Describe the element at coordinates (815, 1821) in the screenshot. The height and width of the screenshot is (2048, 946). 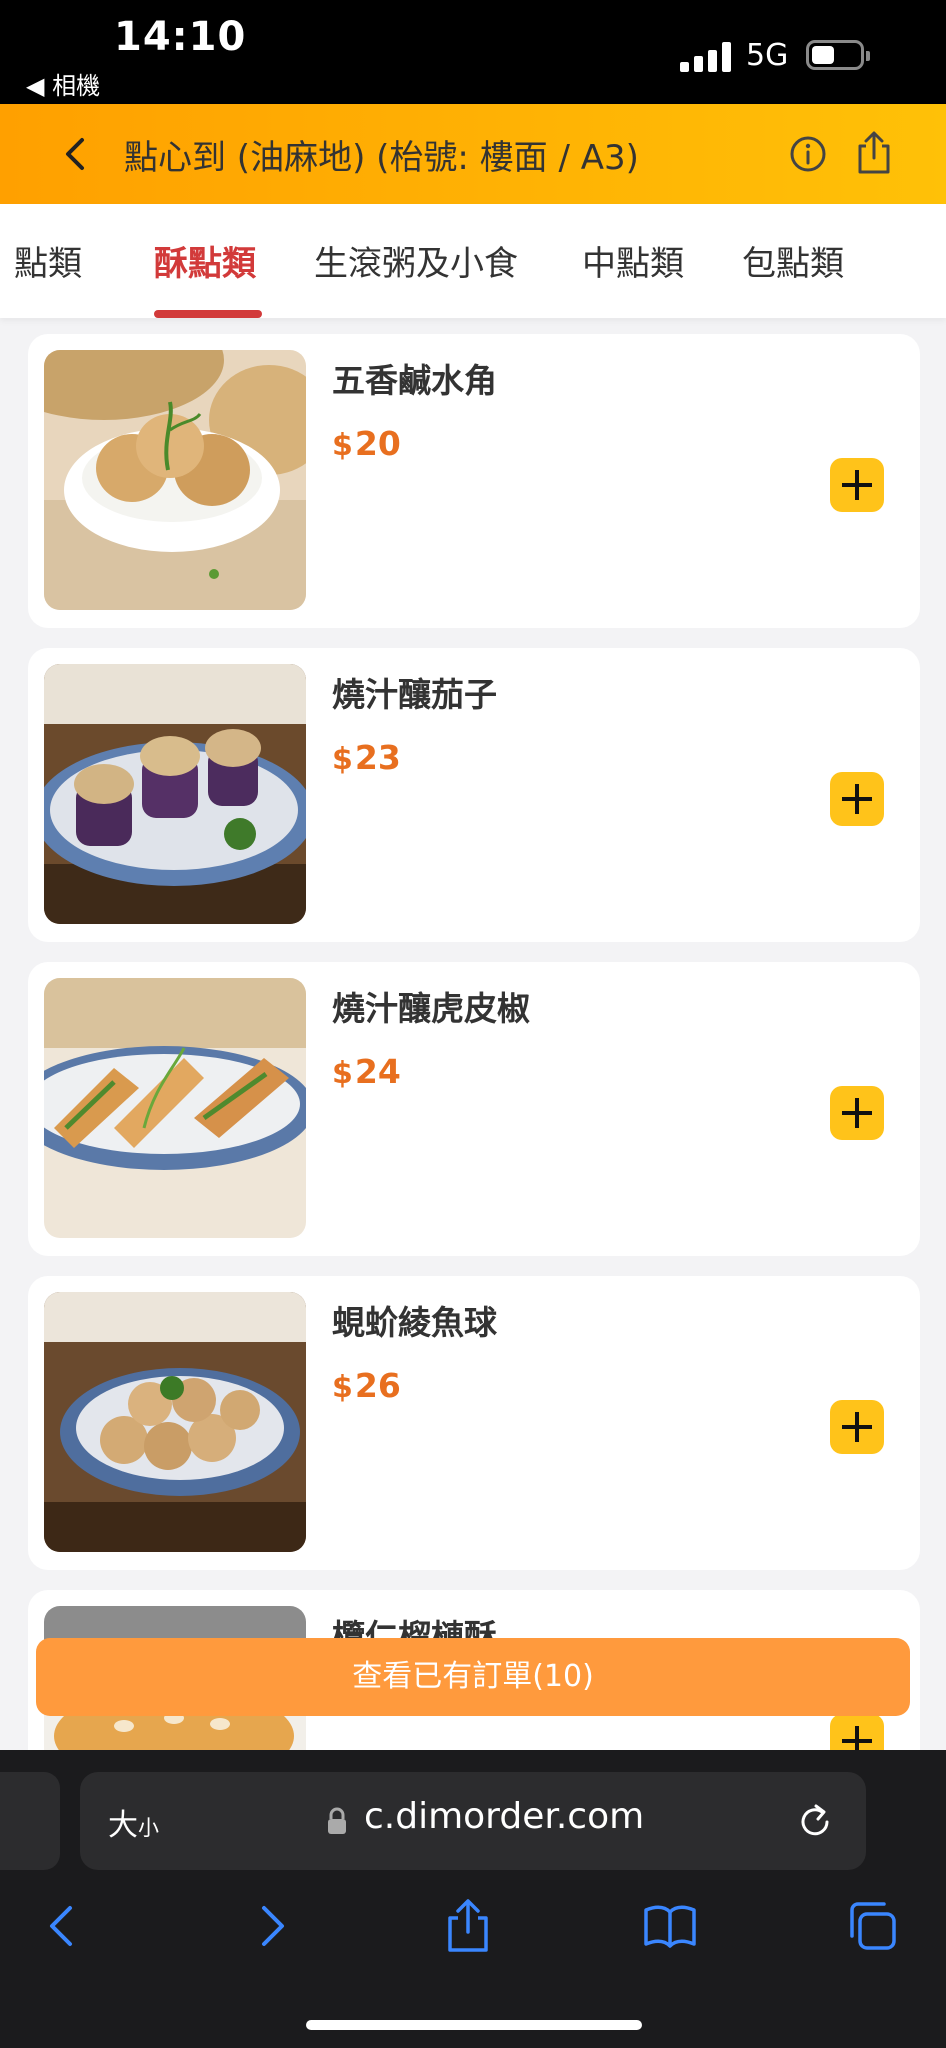
I see `reload-icon` at that location.